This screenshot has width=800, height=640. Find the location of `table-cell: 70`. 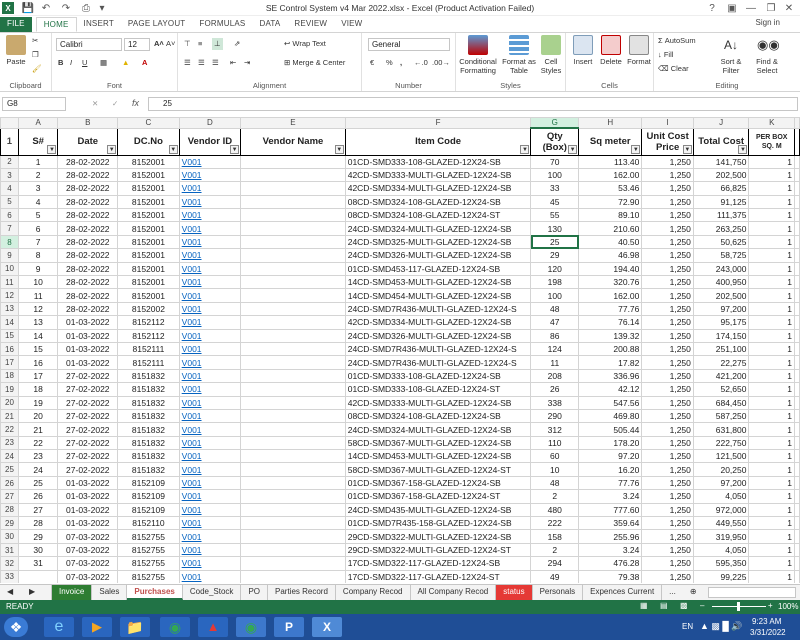

table-cell: 70 is located at coordinates (555, 161).